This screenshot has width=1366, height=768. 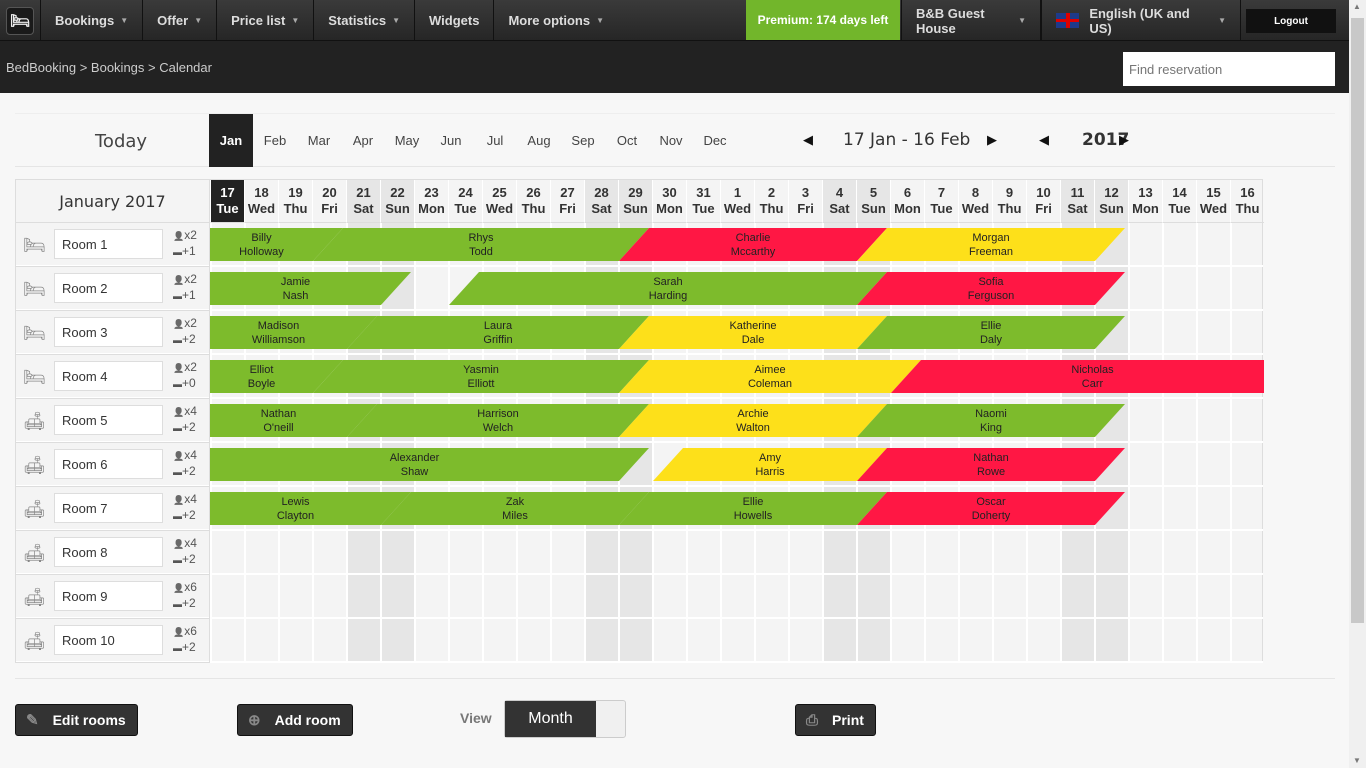 What do you see at coordinates (770, 376) in the screenshot?
I see `booking-bar: Aimee Coleman` at bounding box center [770, 376].